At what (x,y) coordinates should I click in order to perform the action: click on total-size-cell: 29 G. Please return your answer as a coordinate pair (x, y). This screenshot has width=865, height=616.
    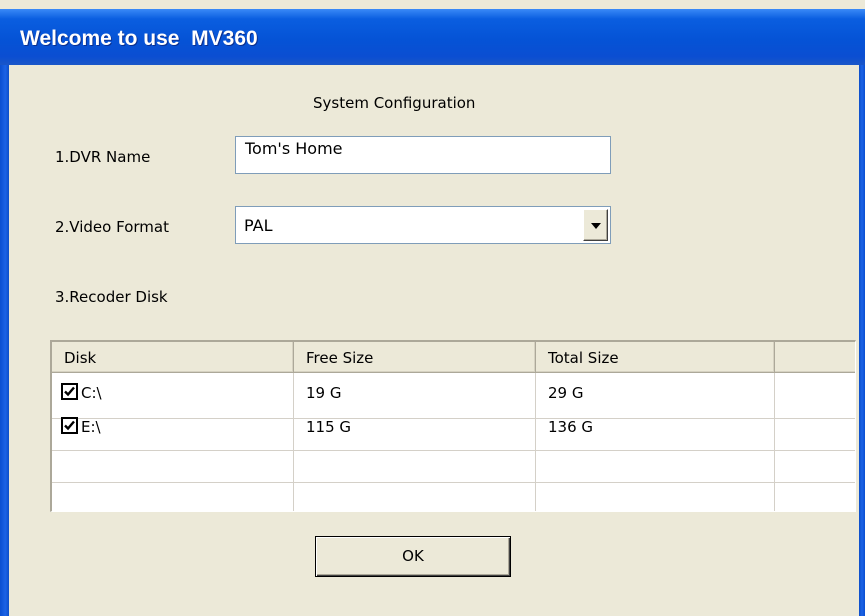
    Looking at the image, I should click on (566, 393).